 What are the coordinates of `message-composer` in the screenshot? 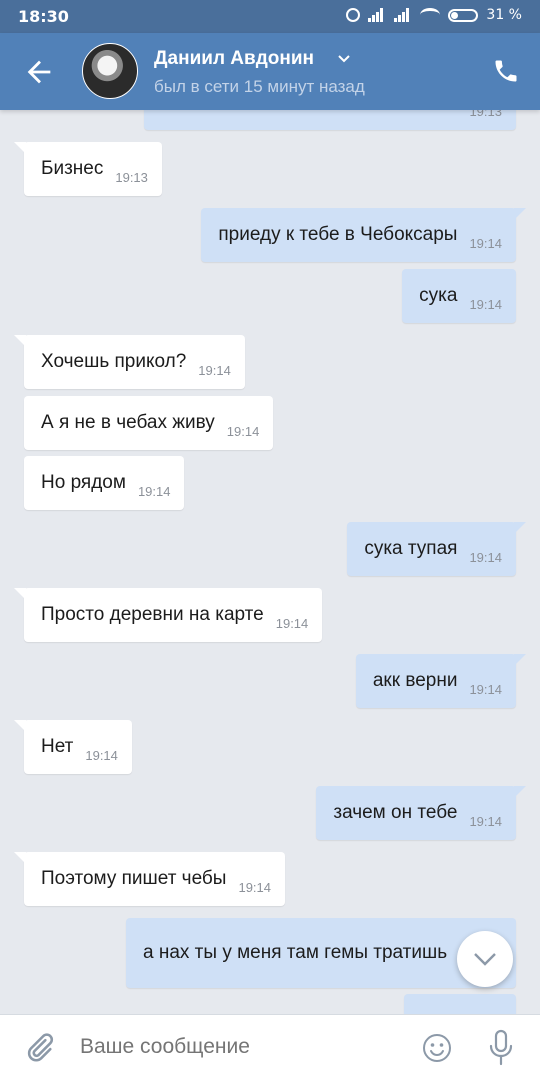 It's located at (270, 1047).